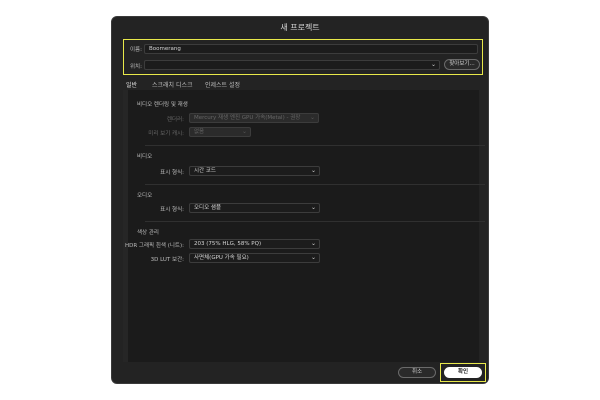 The height and width of the screenshot is (400, 600). Describe the element at coordinates (254, 258) in the screenshot. I see `lut-interpolation-dropdown: 사면체(GPU 가속 필요) ⌄` at that location.